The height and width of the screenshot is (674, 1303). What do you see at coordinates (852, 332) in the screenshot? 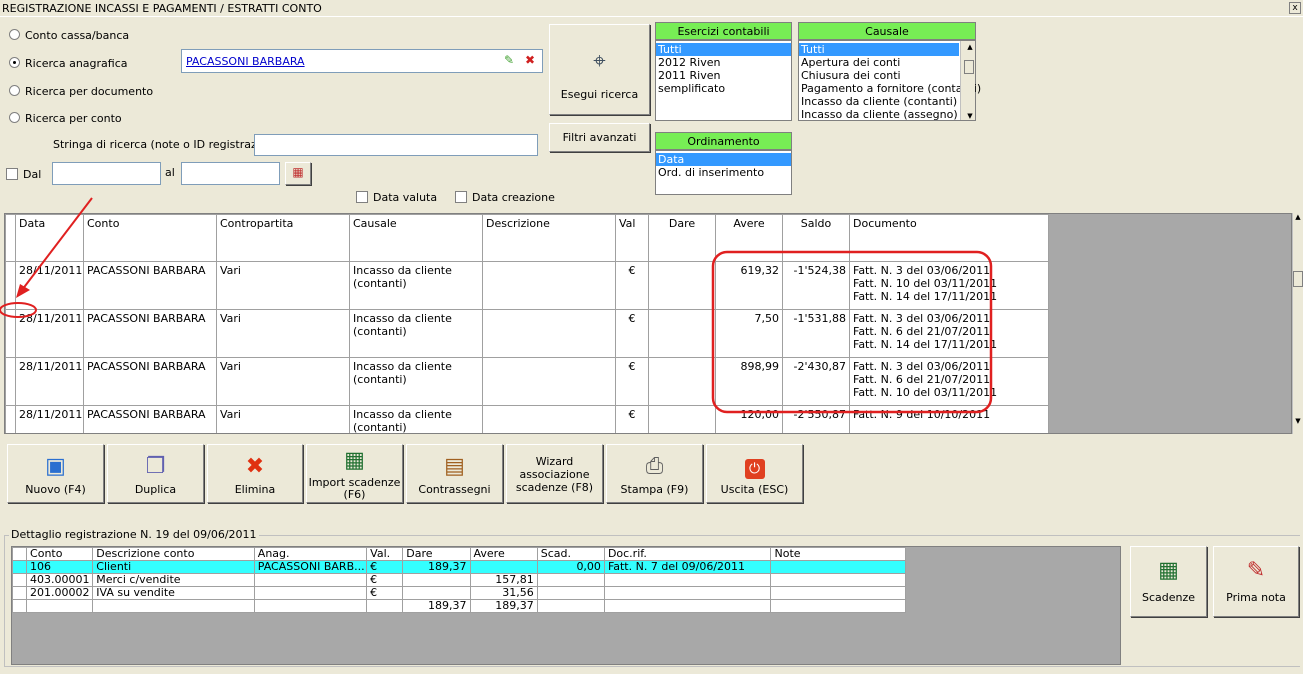
I see `annotation-highlight-box` at bounding box center [852, 332].